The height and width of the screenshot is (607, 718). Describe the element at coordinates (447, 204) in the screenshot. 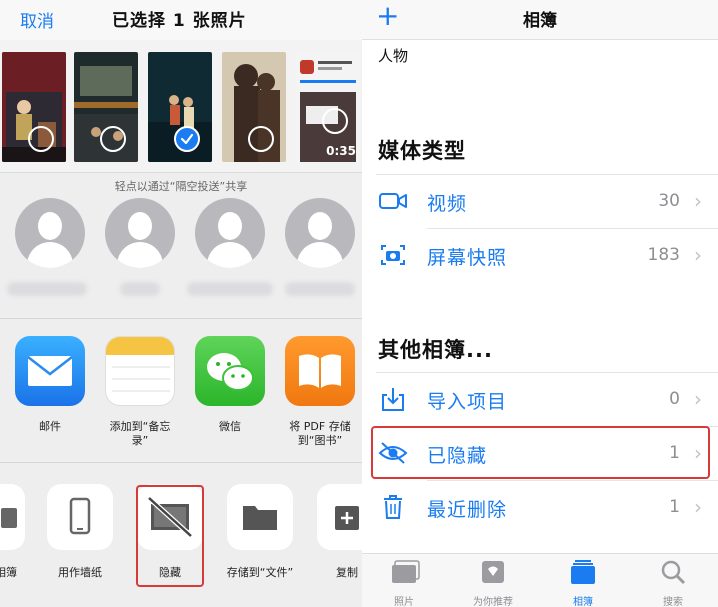

I see `album-label: 视频` at that location.